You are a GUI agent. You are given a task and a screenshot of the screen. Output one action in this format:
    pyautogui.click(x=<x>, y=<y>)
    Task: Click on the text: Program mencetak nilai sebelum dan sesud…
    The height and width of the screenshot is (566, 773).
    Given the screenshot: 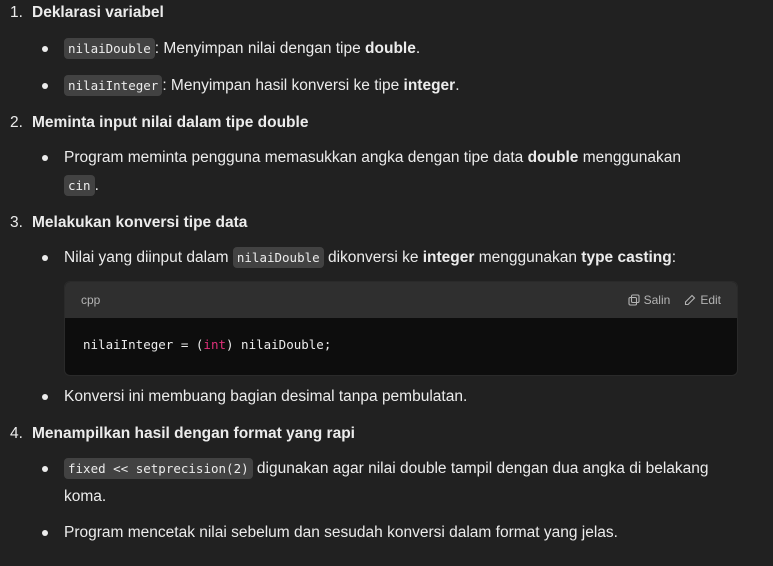 What is the action you would take?
    pyautogui.click(x=341, y=532)
    